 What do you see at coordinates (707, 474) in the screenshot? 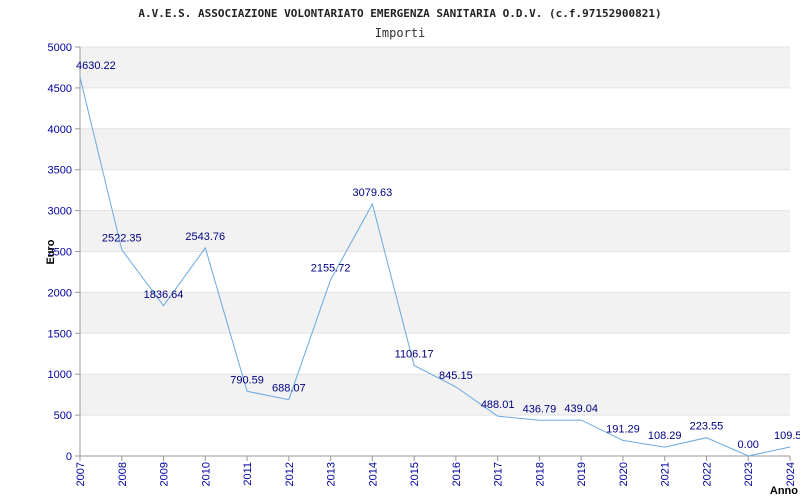
I see `x-tick-label: 2022` at bounding box center [707, 474].